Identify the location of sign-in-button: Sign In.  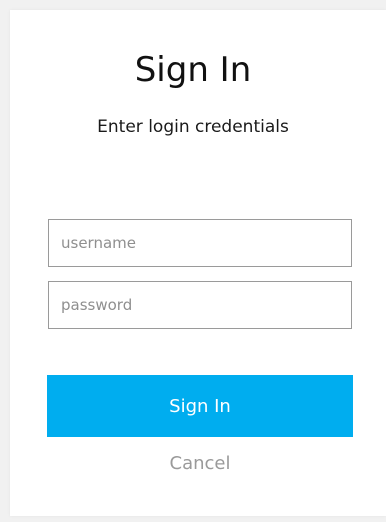
(200, 406).